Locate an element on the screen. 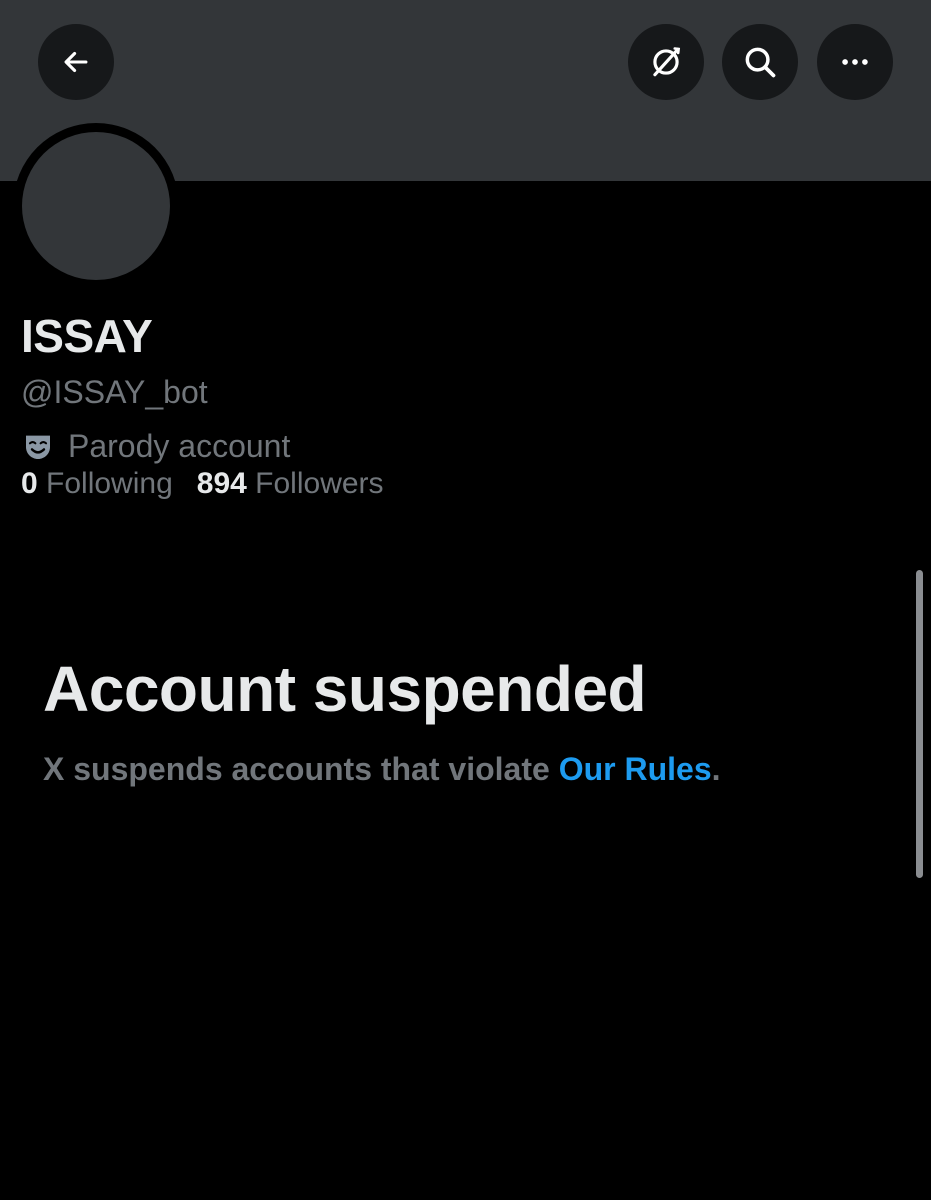 Image resolution: width=931 pixels, height=1200 pixels. search-button is located at coordinates (760, 62).